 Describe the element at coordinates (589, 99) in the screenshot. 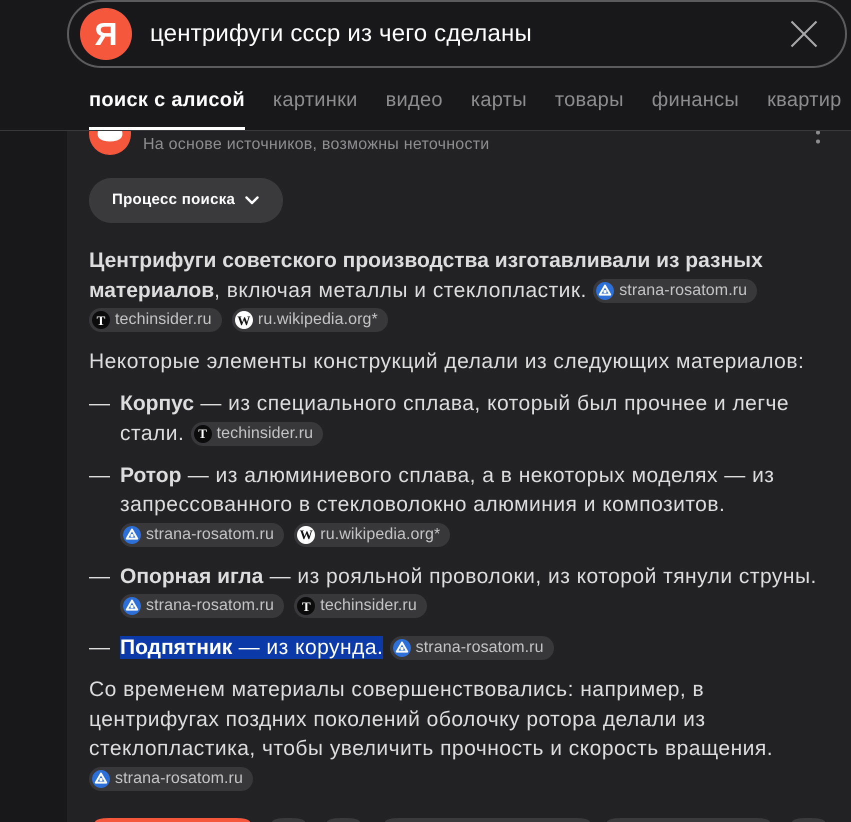

I see `search-tab: товары` at that location.